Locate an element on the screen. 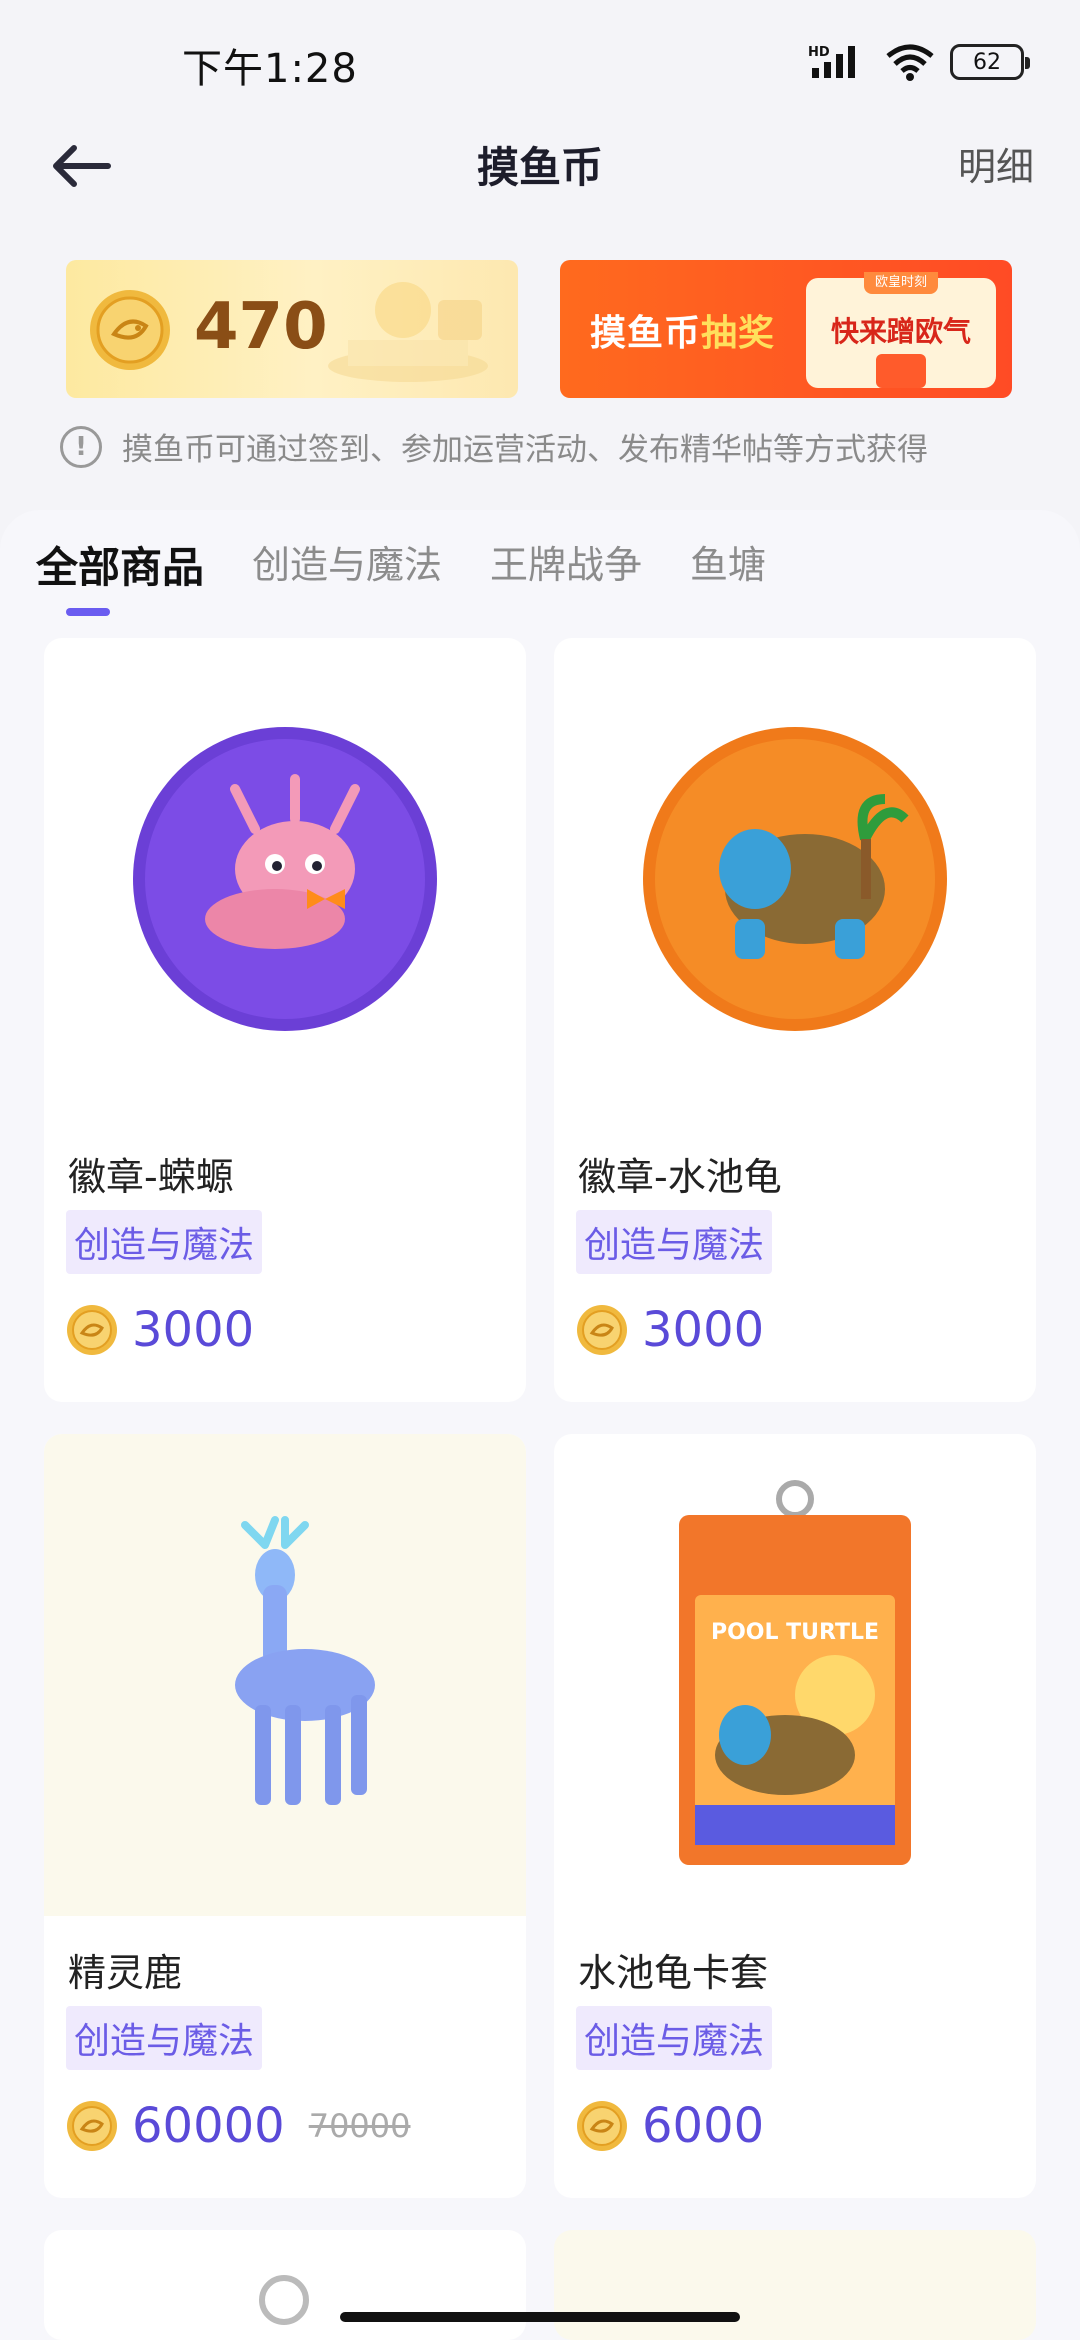 The width and height of the screenshot is (1080, 2340). lottery-title: 摸鱼币抽奖 is located at coordinates (682, 330).